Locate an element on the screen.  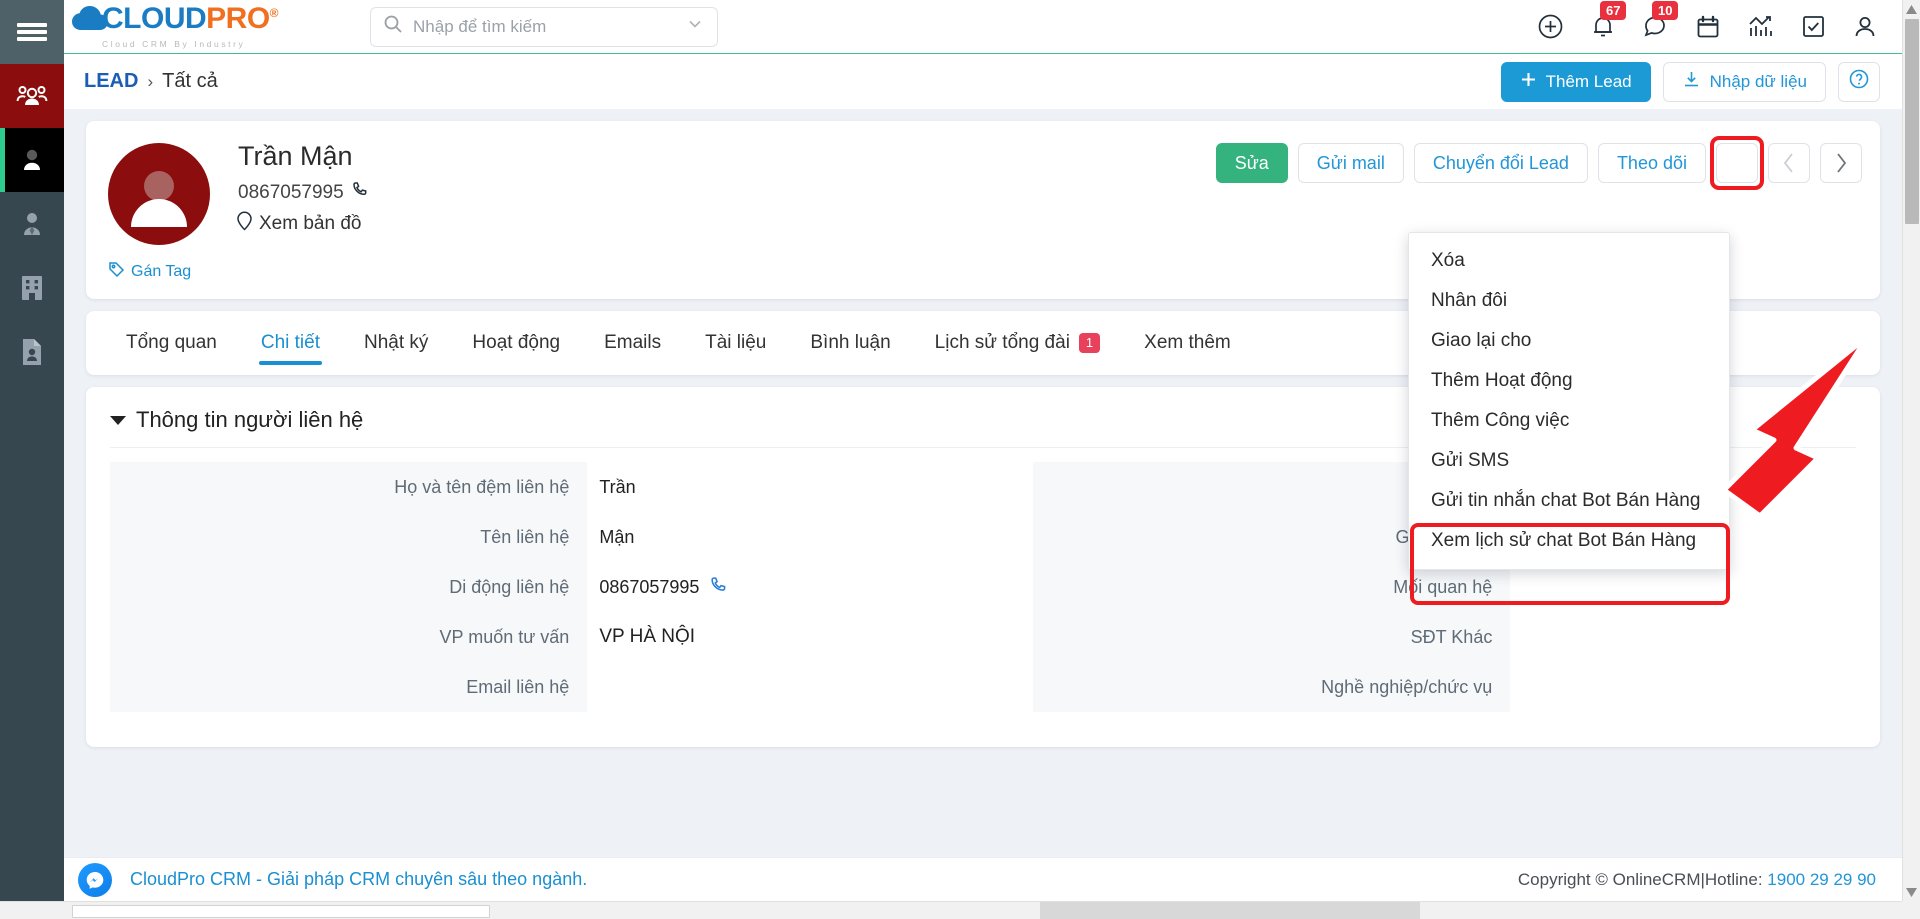
field-value: Trần is located at coordinates (760, 487).